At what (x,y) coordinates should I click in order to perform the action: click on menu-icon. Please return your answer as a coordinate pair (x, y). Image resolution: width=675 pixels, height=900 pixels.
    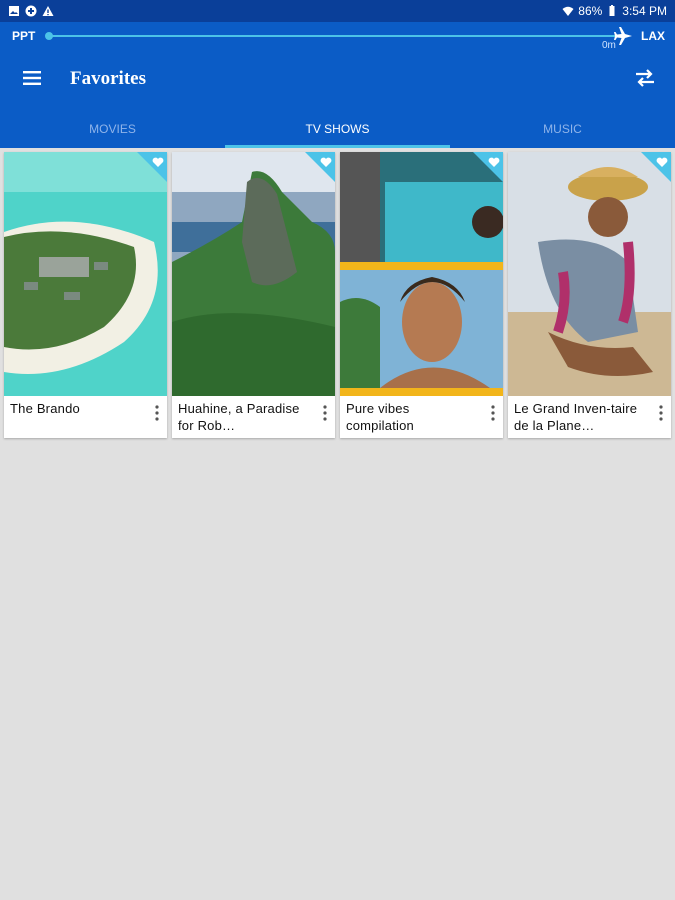
    Looking at the image, I should click on (32, 78).